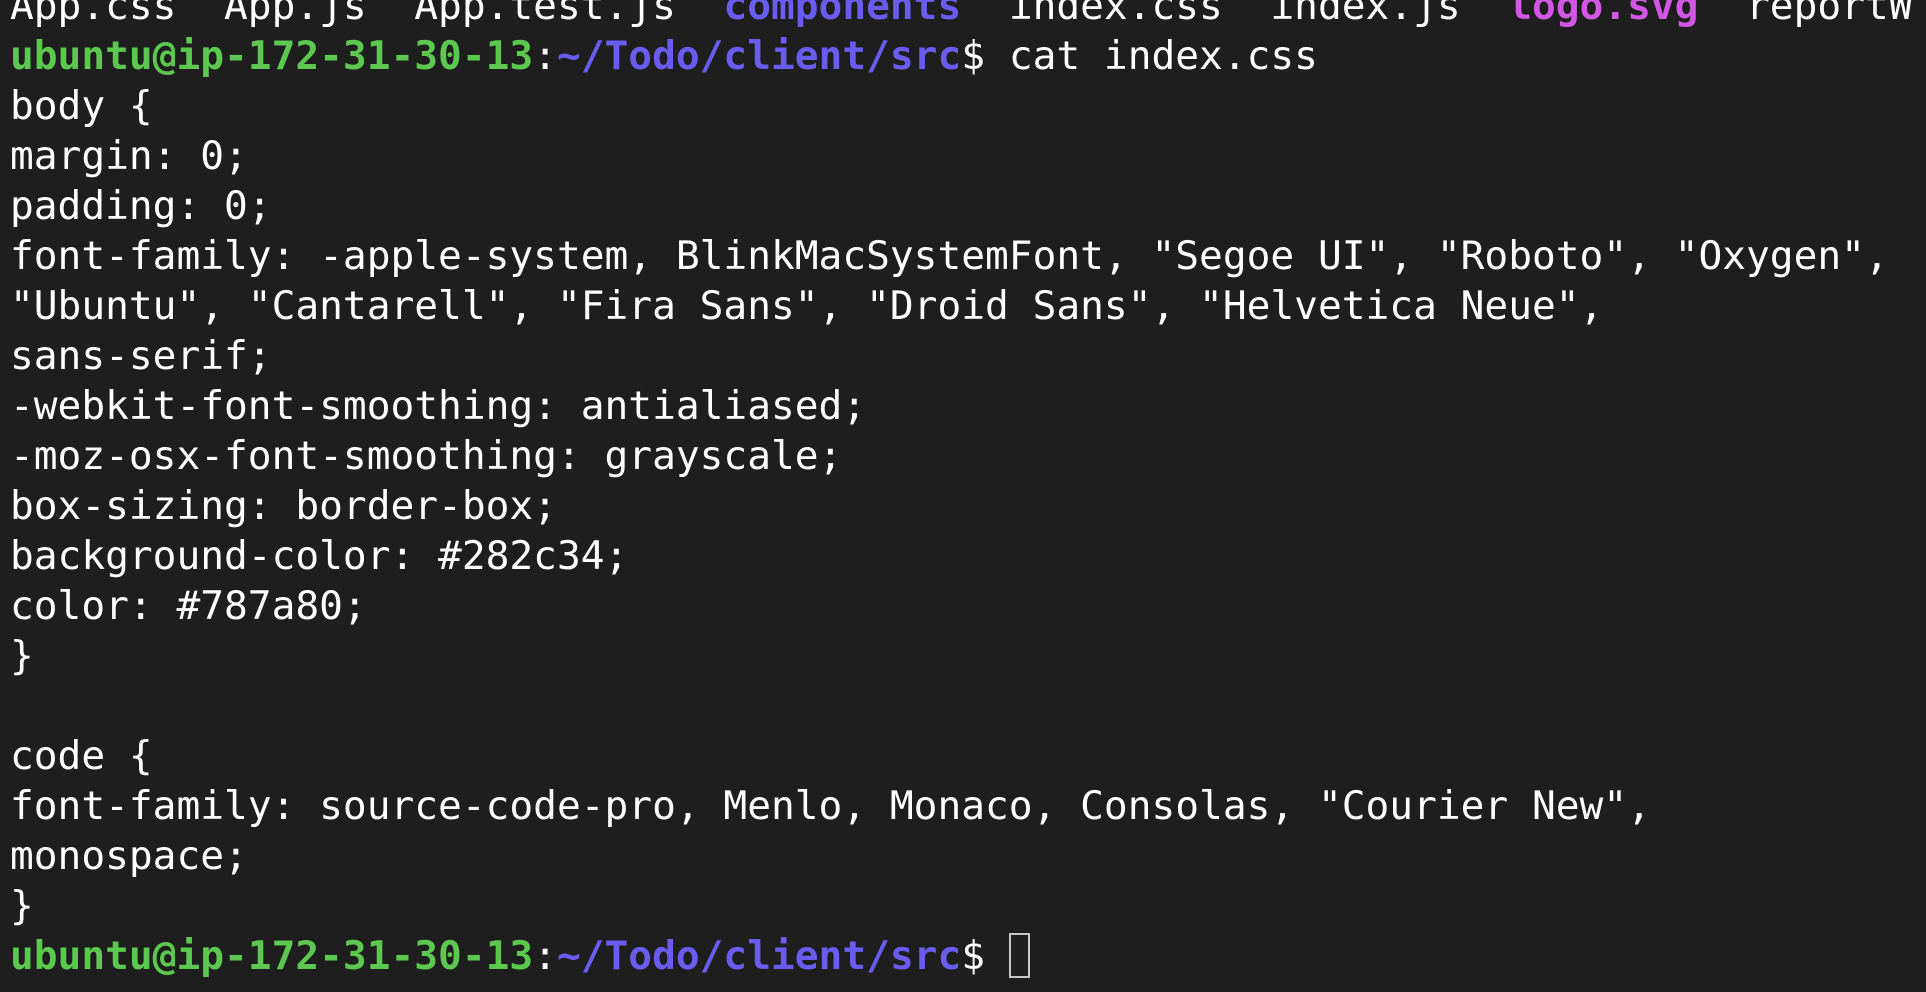  What do you see at coordinates (319, 556) in the screenshot?
I see `output-line: background-color: #282c34;` at bounding box center [319, 556].